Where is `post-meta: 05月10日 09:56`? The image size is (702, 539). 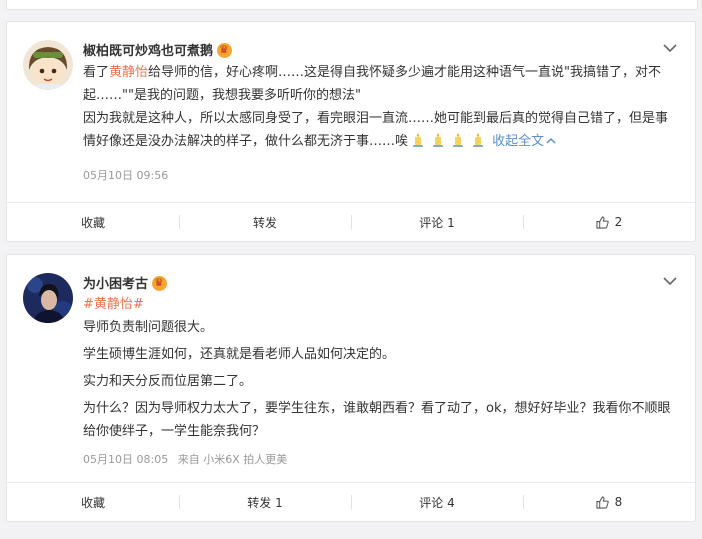 post-meta: 05月10日 09:56 is located at coordinates (128, 175).